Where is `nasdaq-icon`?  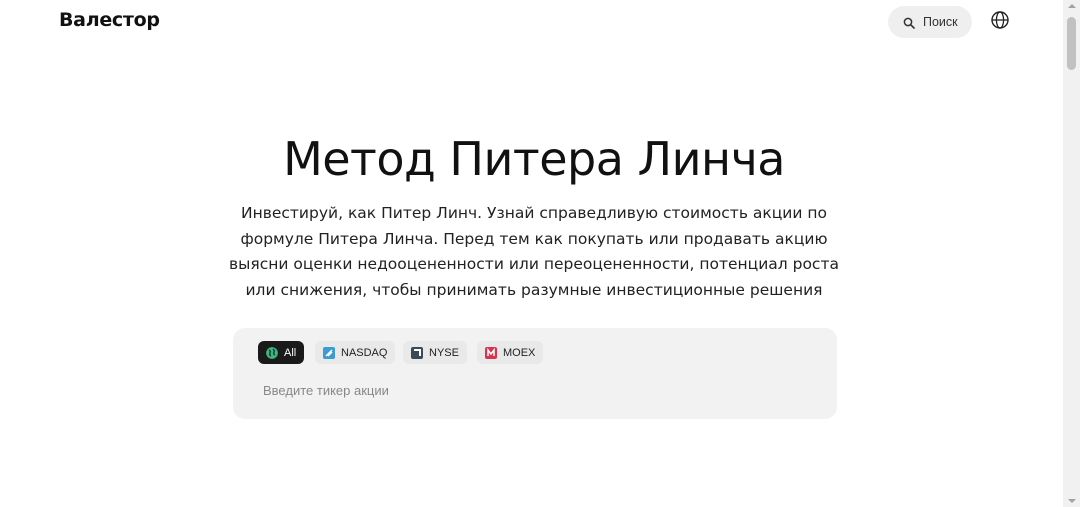
nasdaq-icon is located at coordinates (329, 352).